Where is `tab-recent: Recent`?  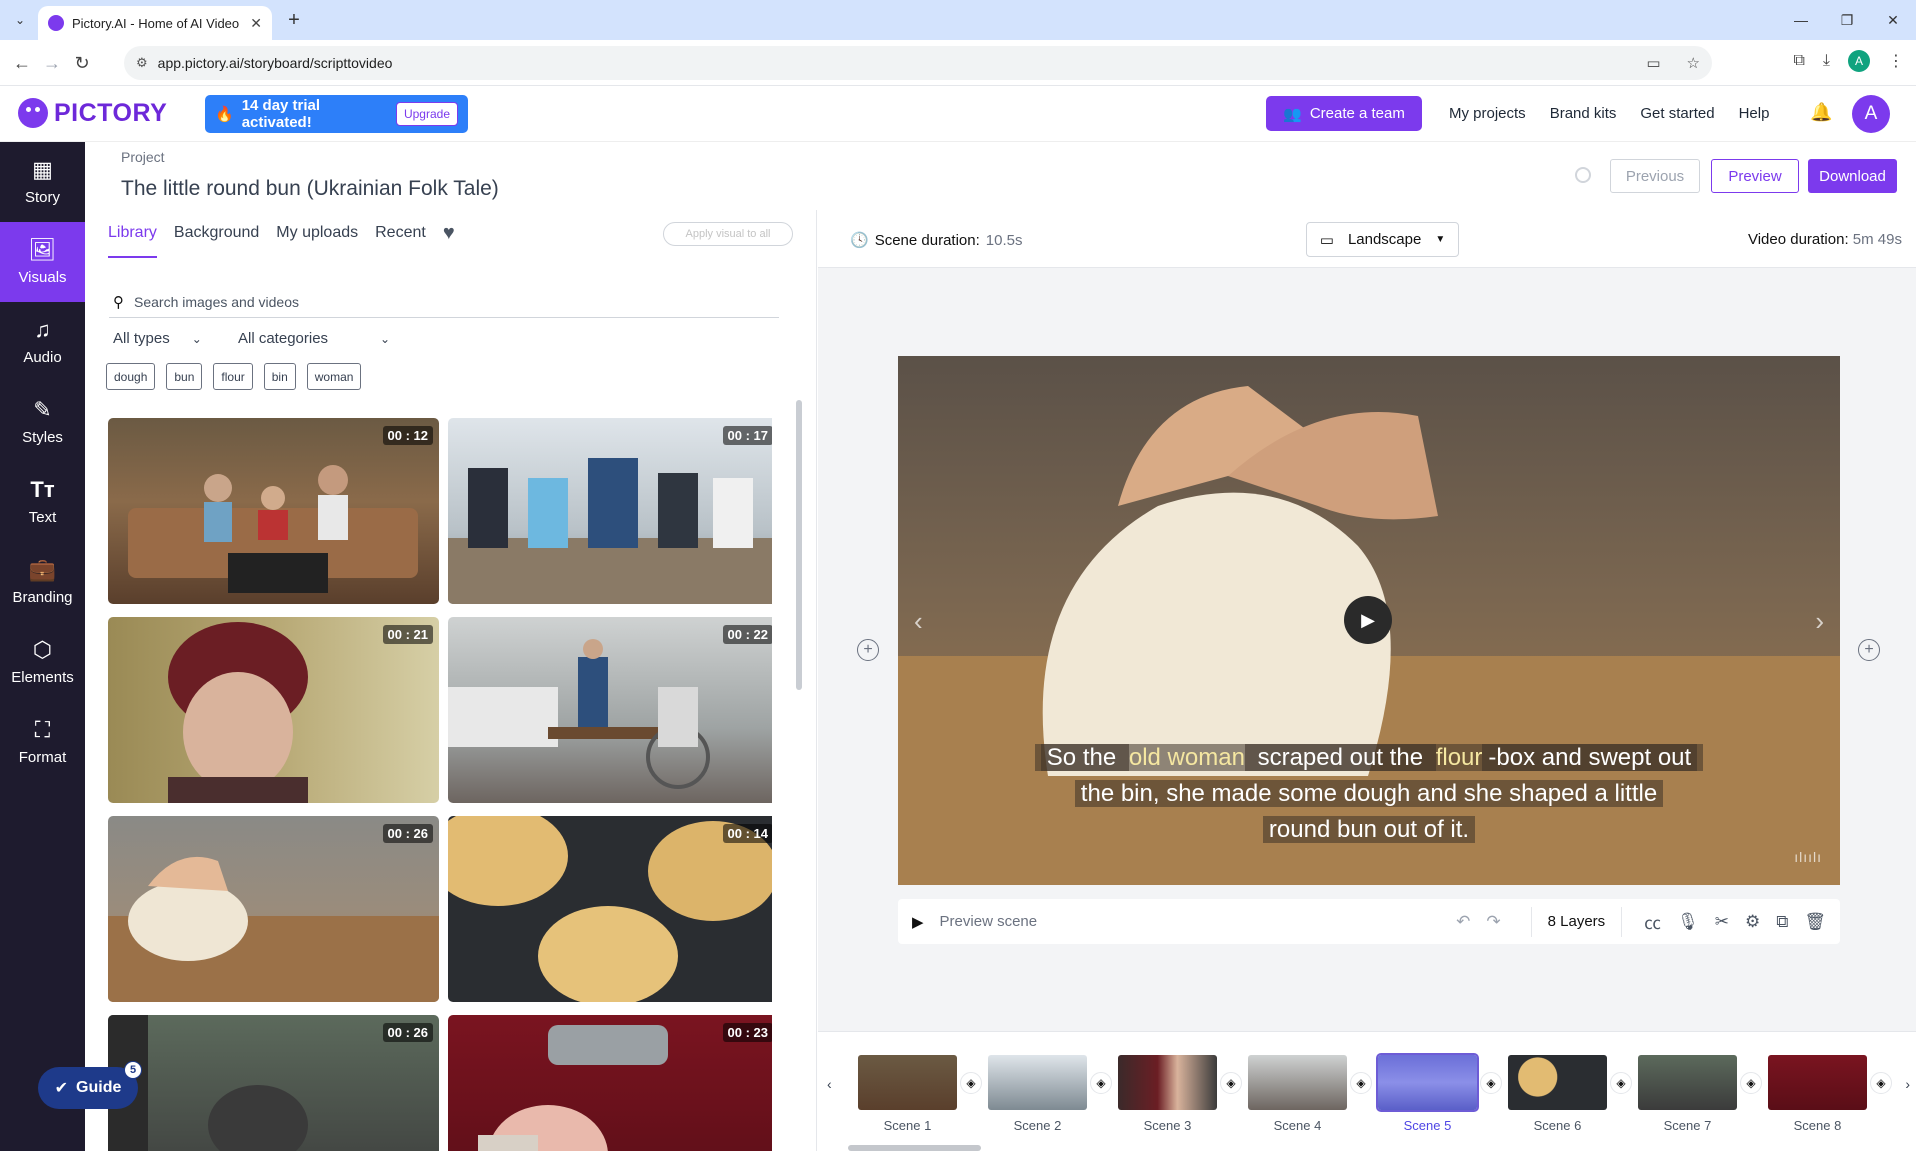
tab-recent: Recent is located at coordinates (400, 241).